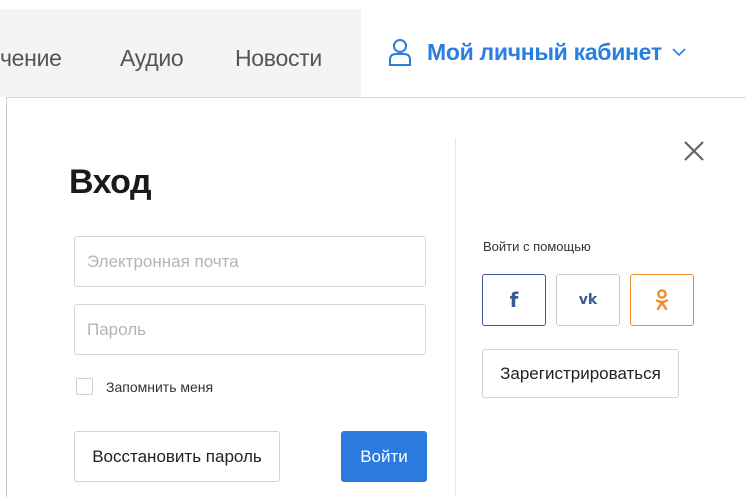 The width and height of the screenshot is (746, 497). I want to click on account-area: Мой личный кабинет, so click(558, 55).